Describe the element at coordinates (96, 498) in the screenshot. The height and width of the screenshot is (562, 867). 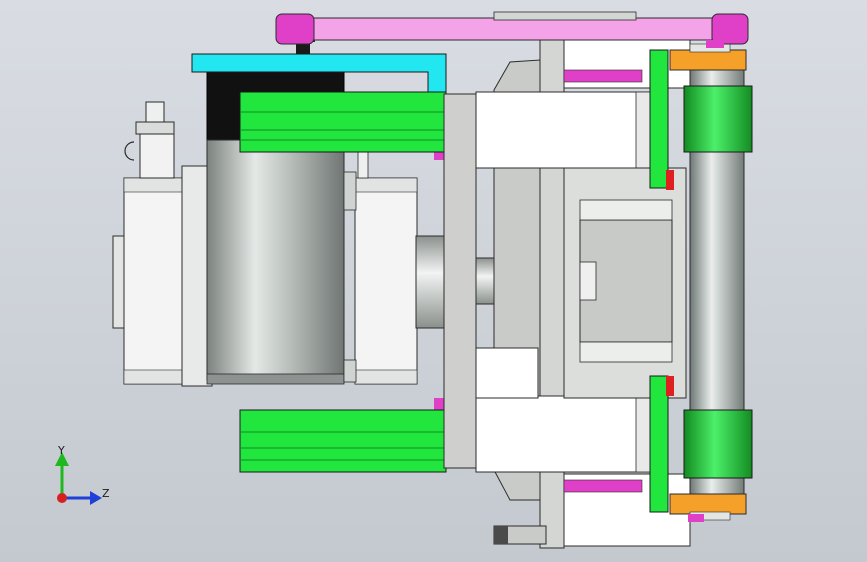
I see `z-axis-arrow` at that location.